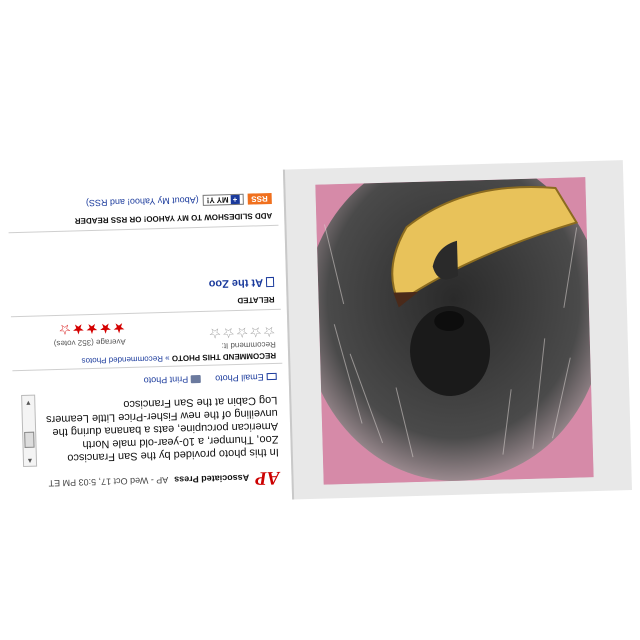 Image resolution: width=640 pixels, height=640 pixels. I want to click on rss-button: RSS, so click(259, 198).